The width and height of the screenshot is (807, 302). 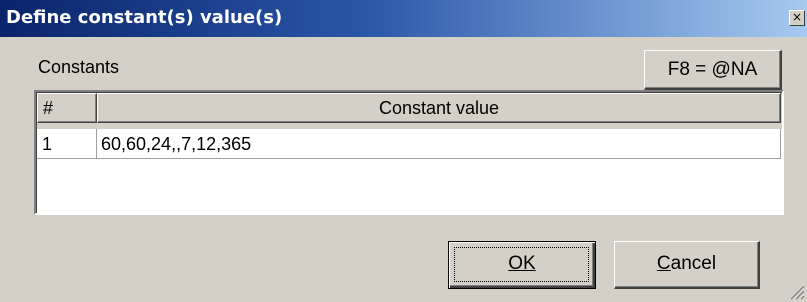 What do you see at coordinates (796, 291) in the screenshot?
I see `resize-grip-icon` at bounding box center [796, 291].